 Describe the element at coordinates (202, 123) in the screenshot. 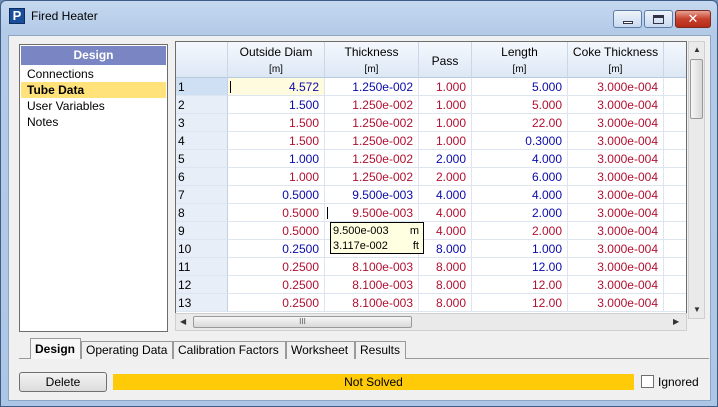

I see `row-header: 3` at that location.